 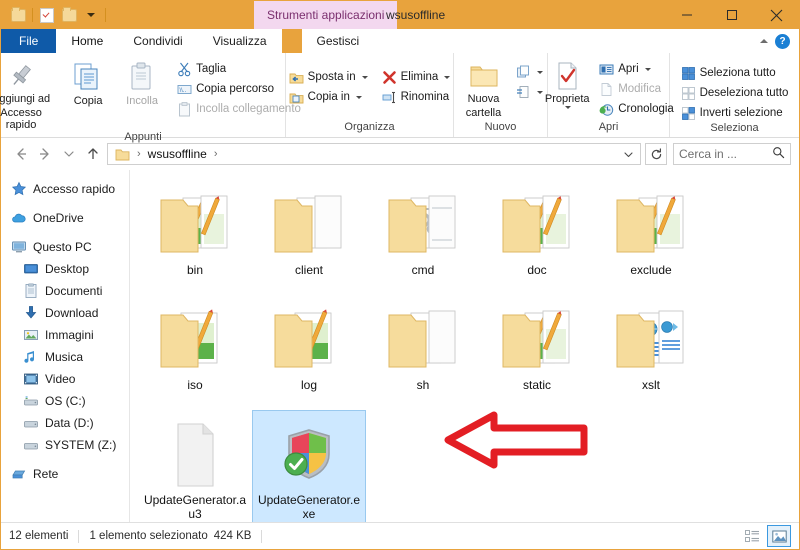 What do you see at coordinates (483, 76) in the screenshot?
I see `new-folder-icon` at bounding box center [483, 76].